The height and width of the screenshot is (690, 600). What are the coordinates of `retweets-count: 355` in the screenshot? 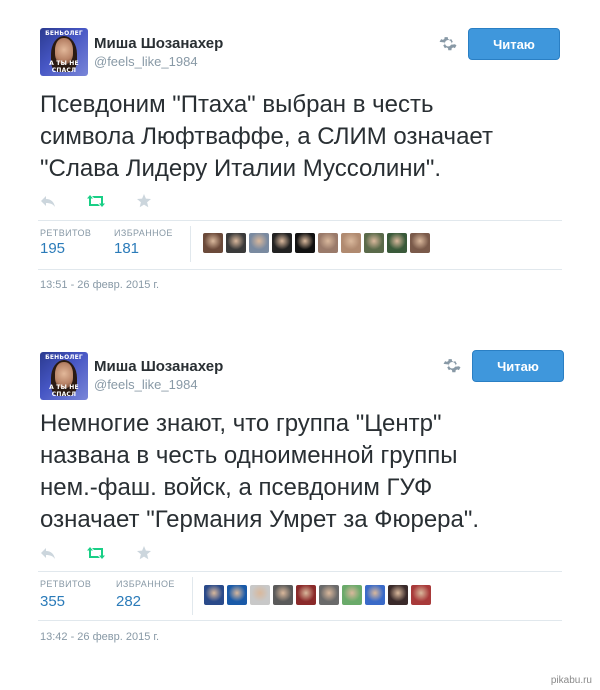 It's located at (52, 601).